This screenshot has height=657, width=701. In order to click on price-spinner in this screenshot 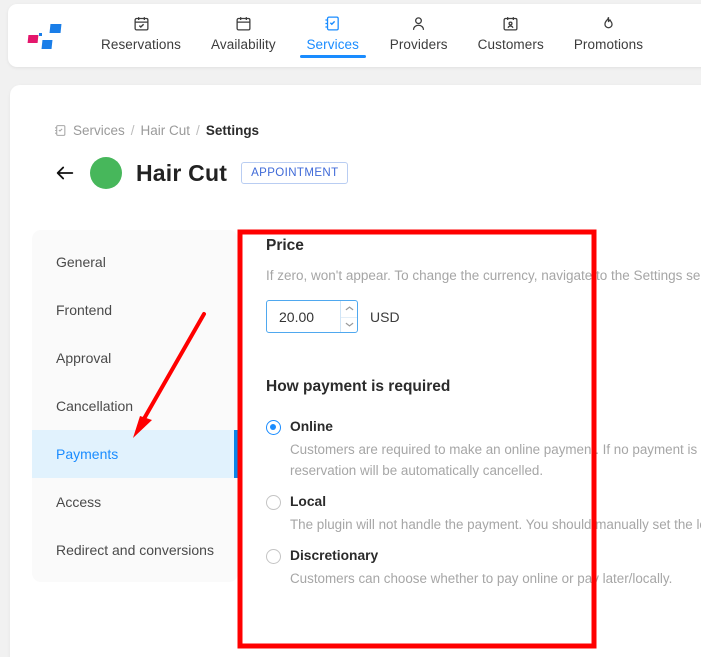, I will do `click(348, 316)`.